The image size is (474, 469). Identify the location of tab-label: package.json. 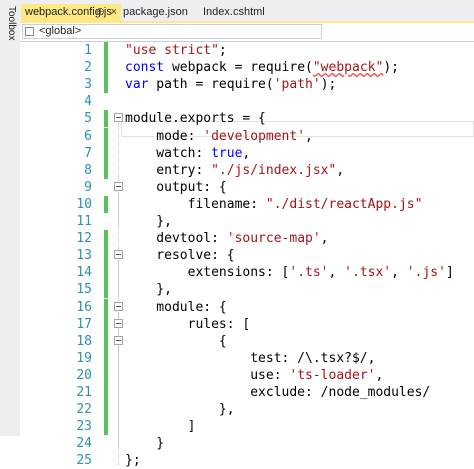
(155, 12).